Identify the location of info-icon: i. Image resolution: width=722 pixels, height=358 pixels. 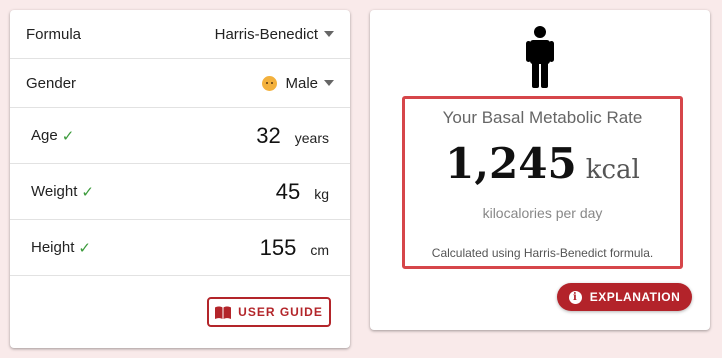
(575, 297).